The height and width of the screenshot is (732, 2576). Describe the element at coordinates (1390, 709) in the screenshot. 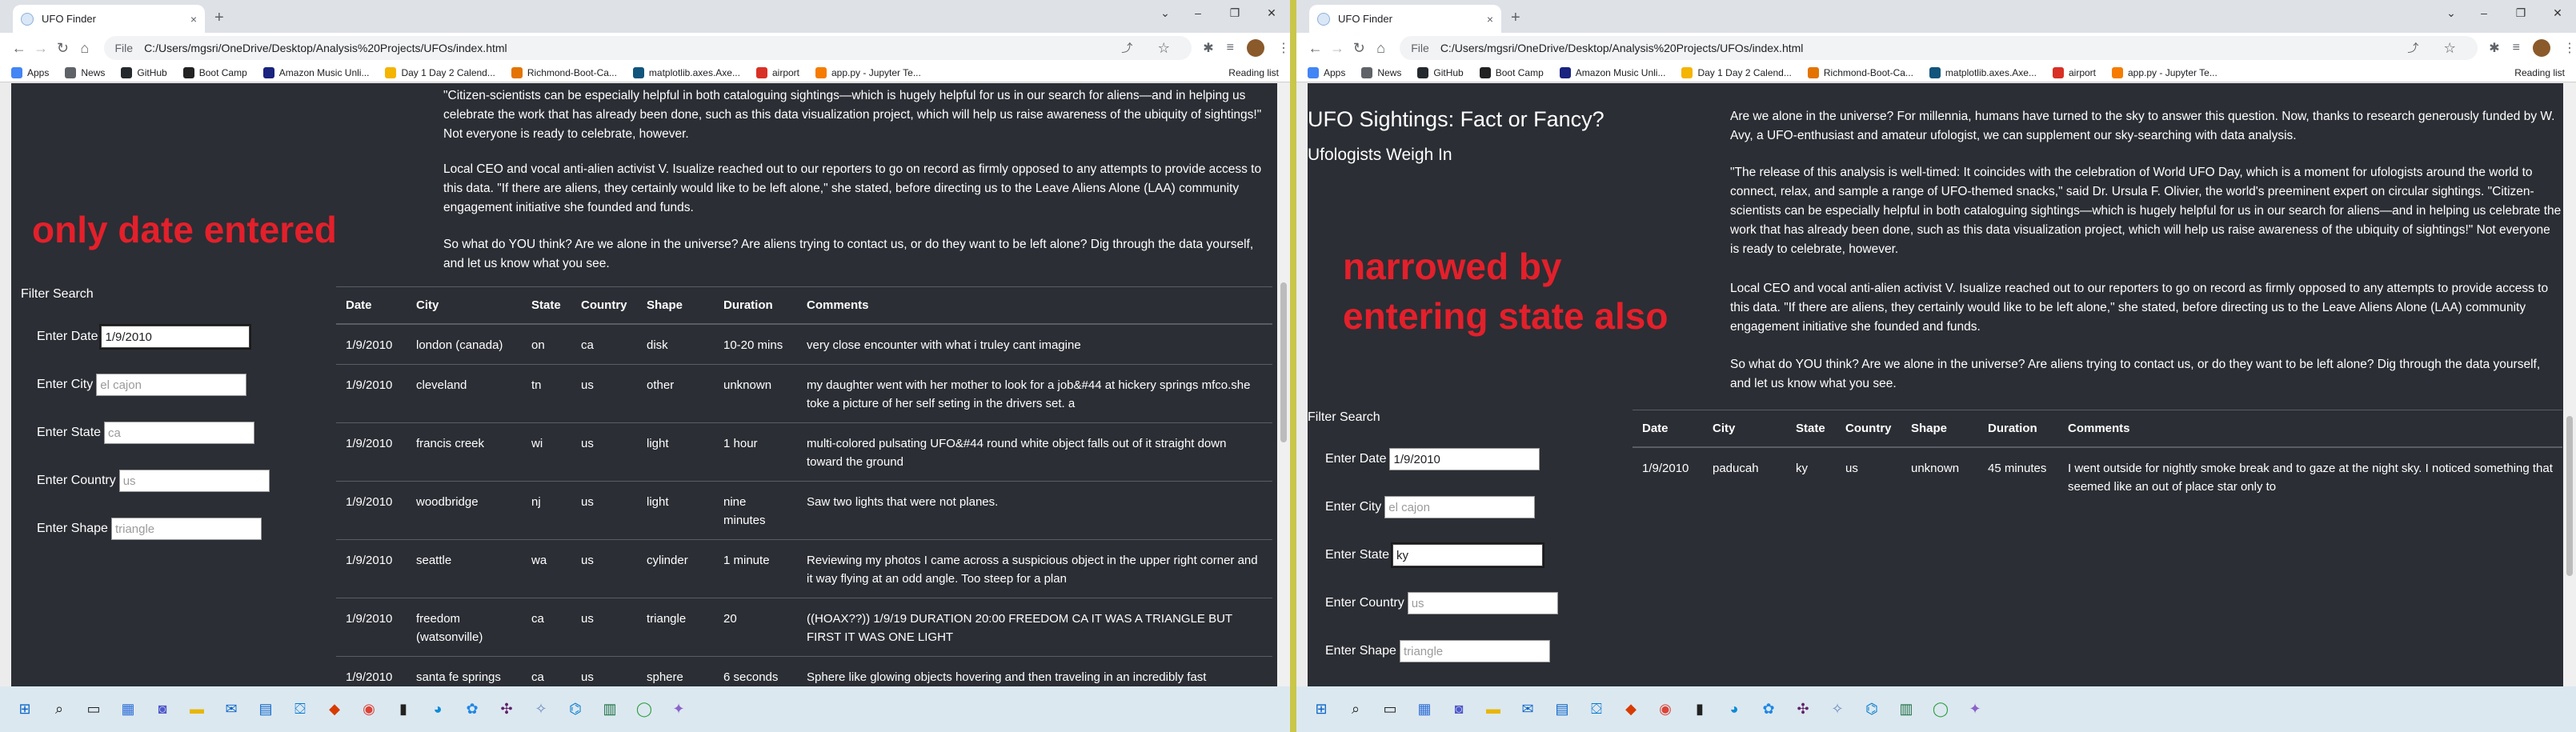

I see `task-view-icon: ▭` at that location.